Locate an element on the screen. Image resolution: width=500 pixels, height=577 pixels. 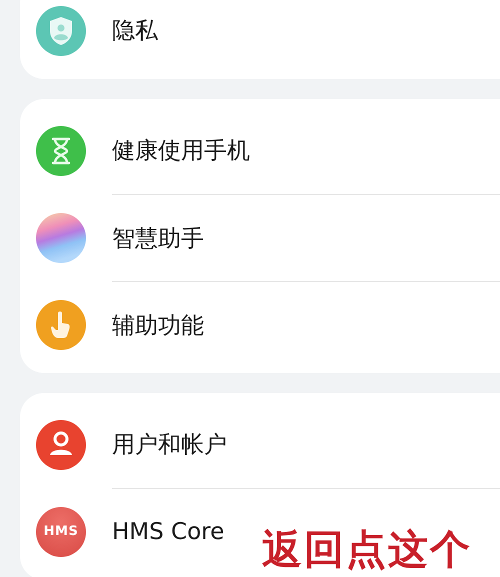
settings-item: 用户和帐户 is located at coordinates (260, 444).